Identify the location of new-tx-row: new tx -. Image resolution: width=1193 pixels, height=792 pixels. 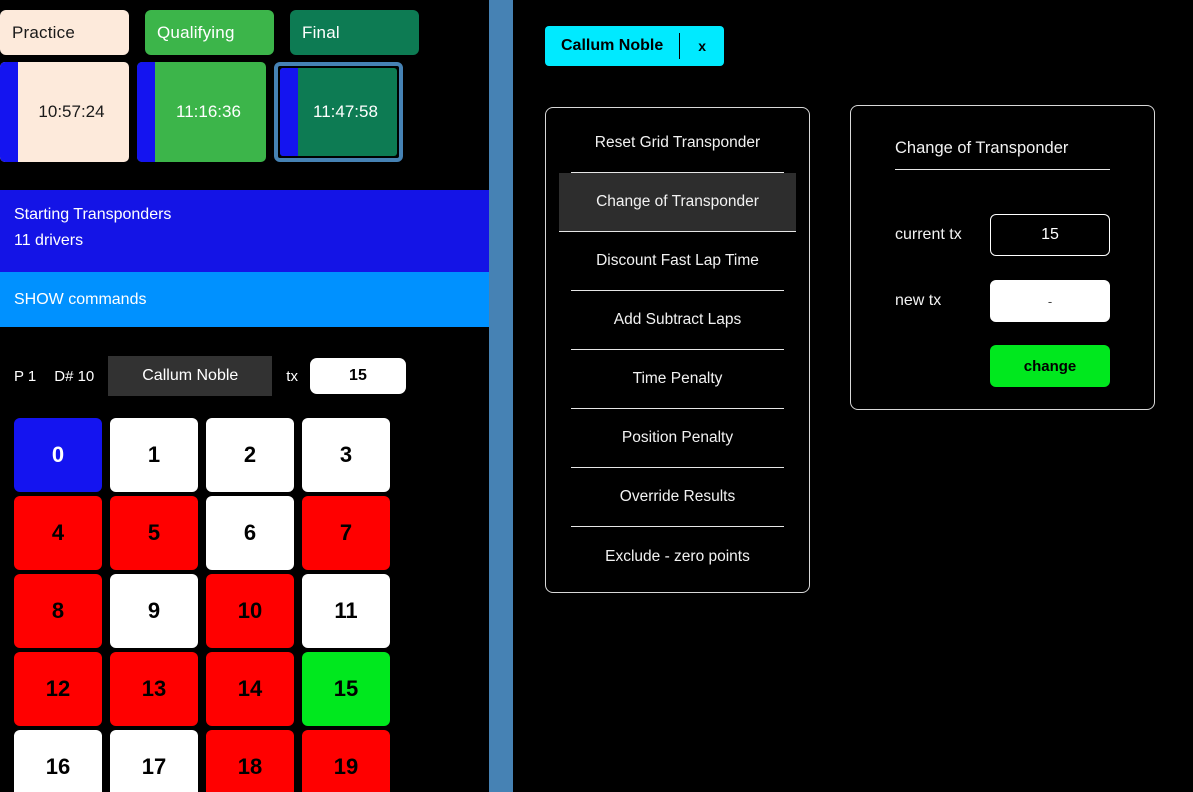
(1007, 301).